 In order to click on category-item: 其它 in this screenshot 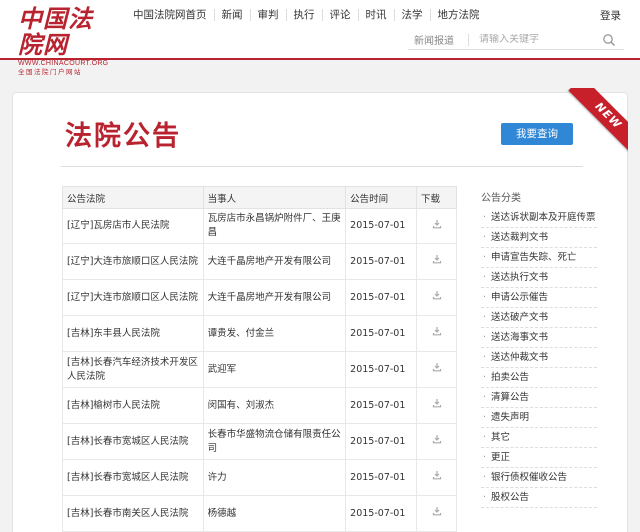, I will do `click(539, 438)`.